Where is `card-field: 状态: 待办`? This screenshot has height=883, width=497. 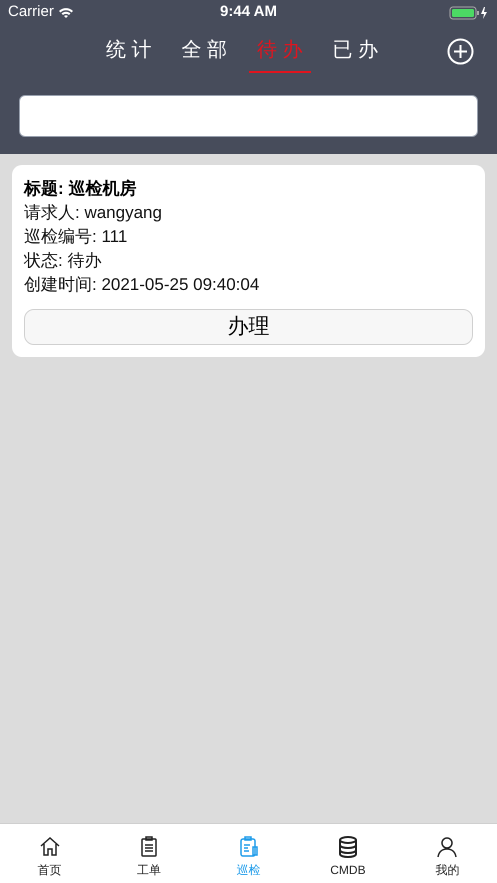
card-field: 状态: 待办 is located at coordinates (248, 261).